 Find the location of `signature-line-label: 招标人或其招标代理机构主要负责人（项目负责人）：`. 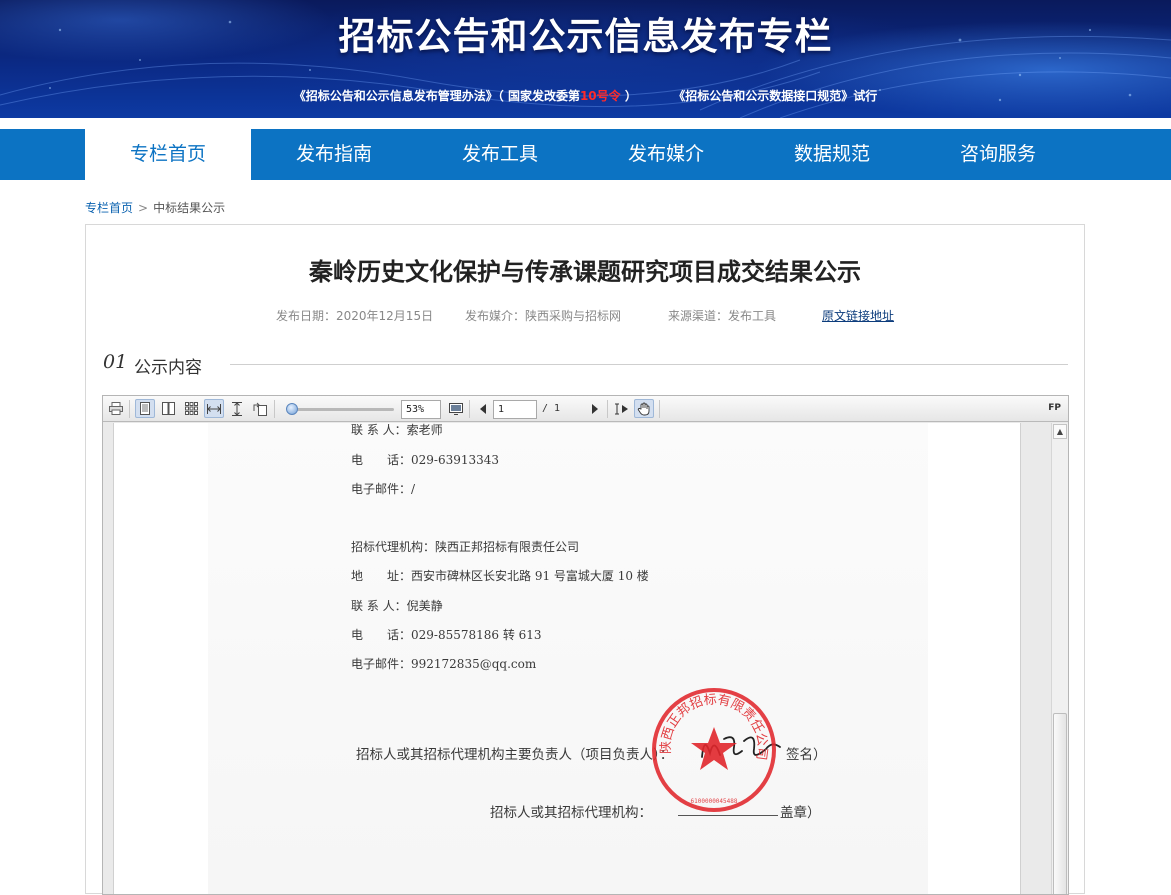

signature-line-label: 招标人或其招标代理机构主要负责人（项目负责人）： is located at coordinates (515, 755).